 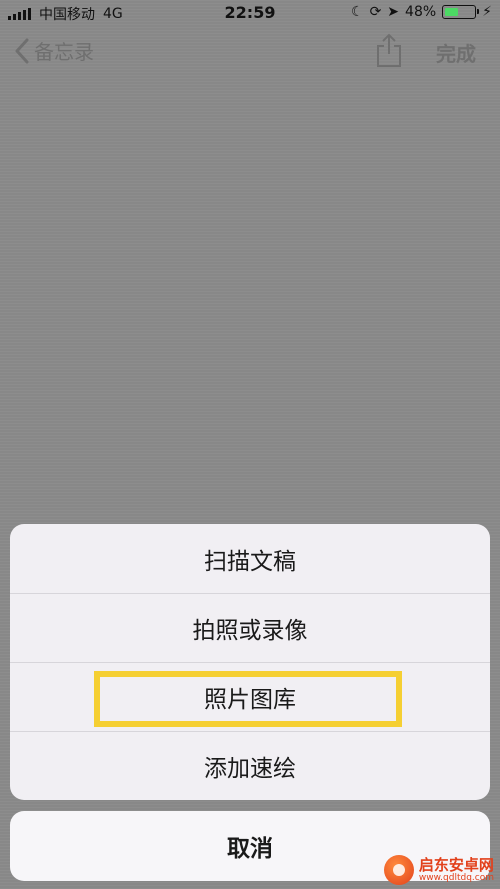 I want to click on battery-percent: 48%, so click(x=421, y=12).